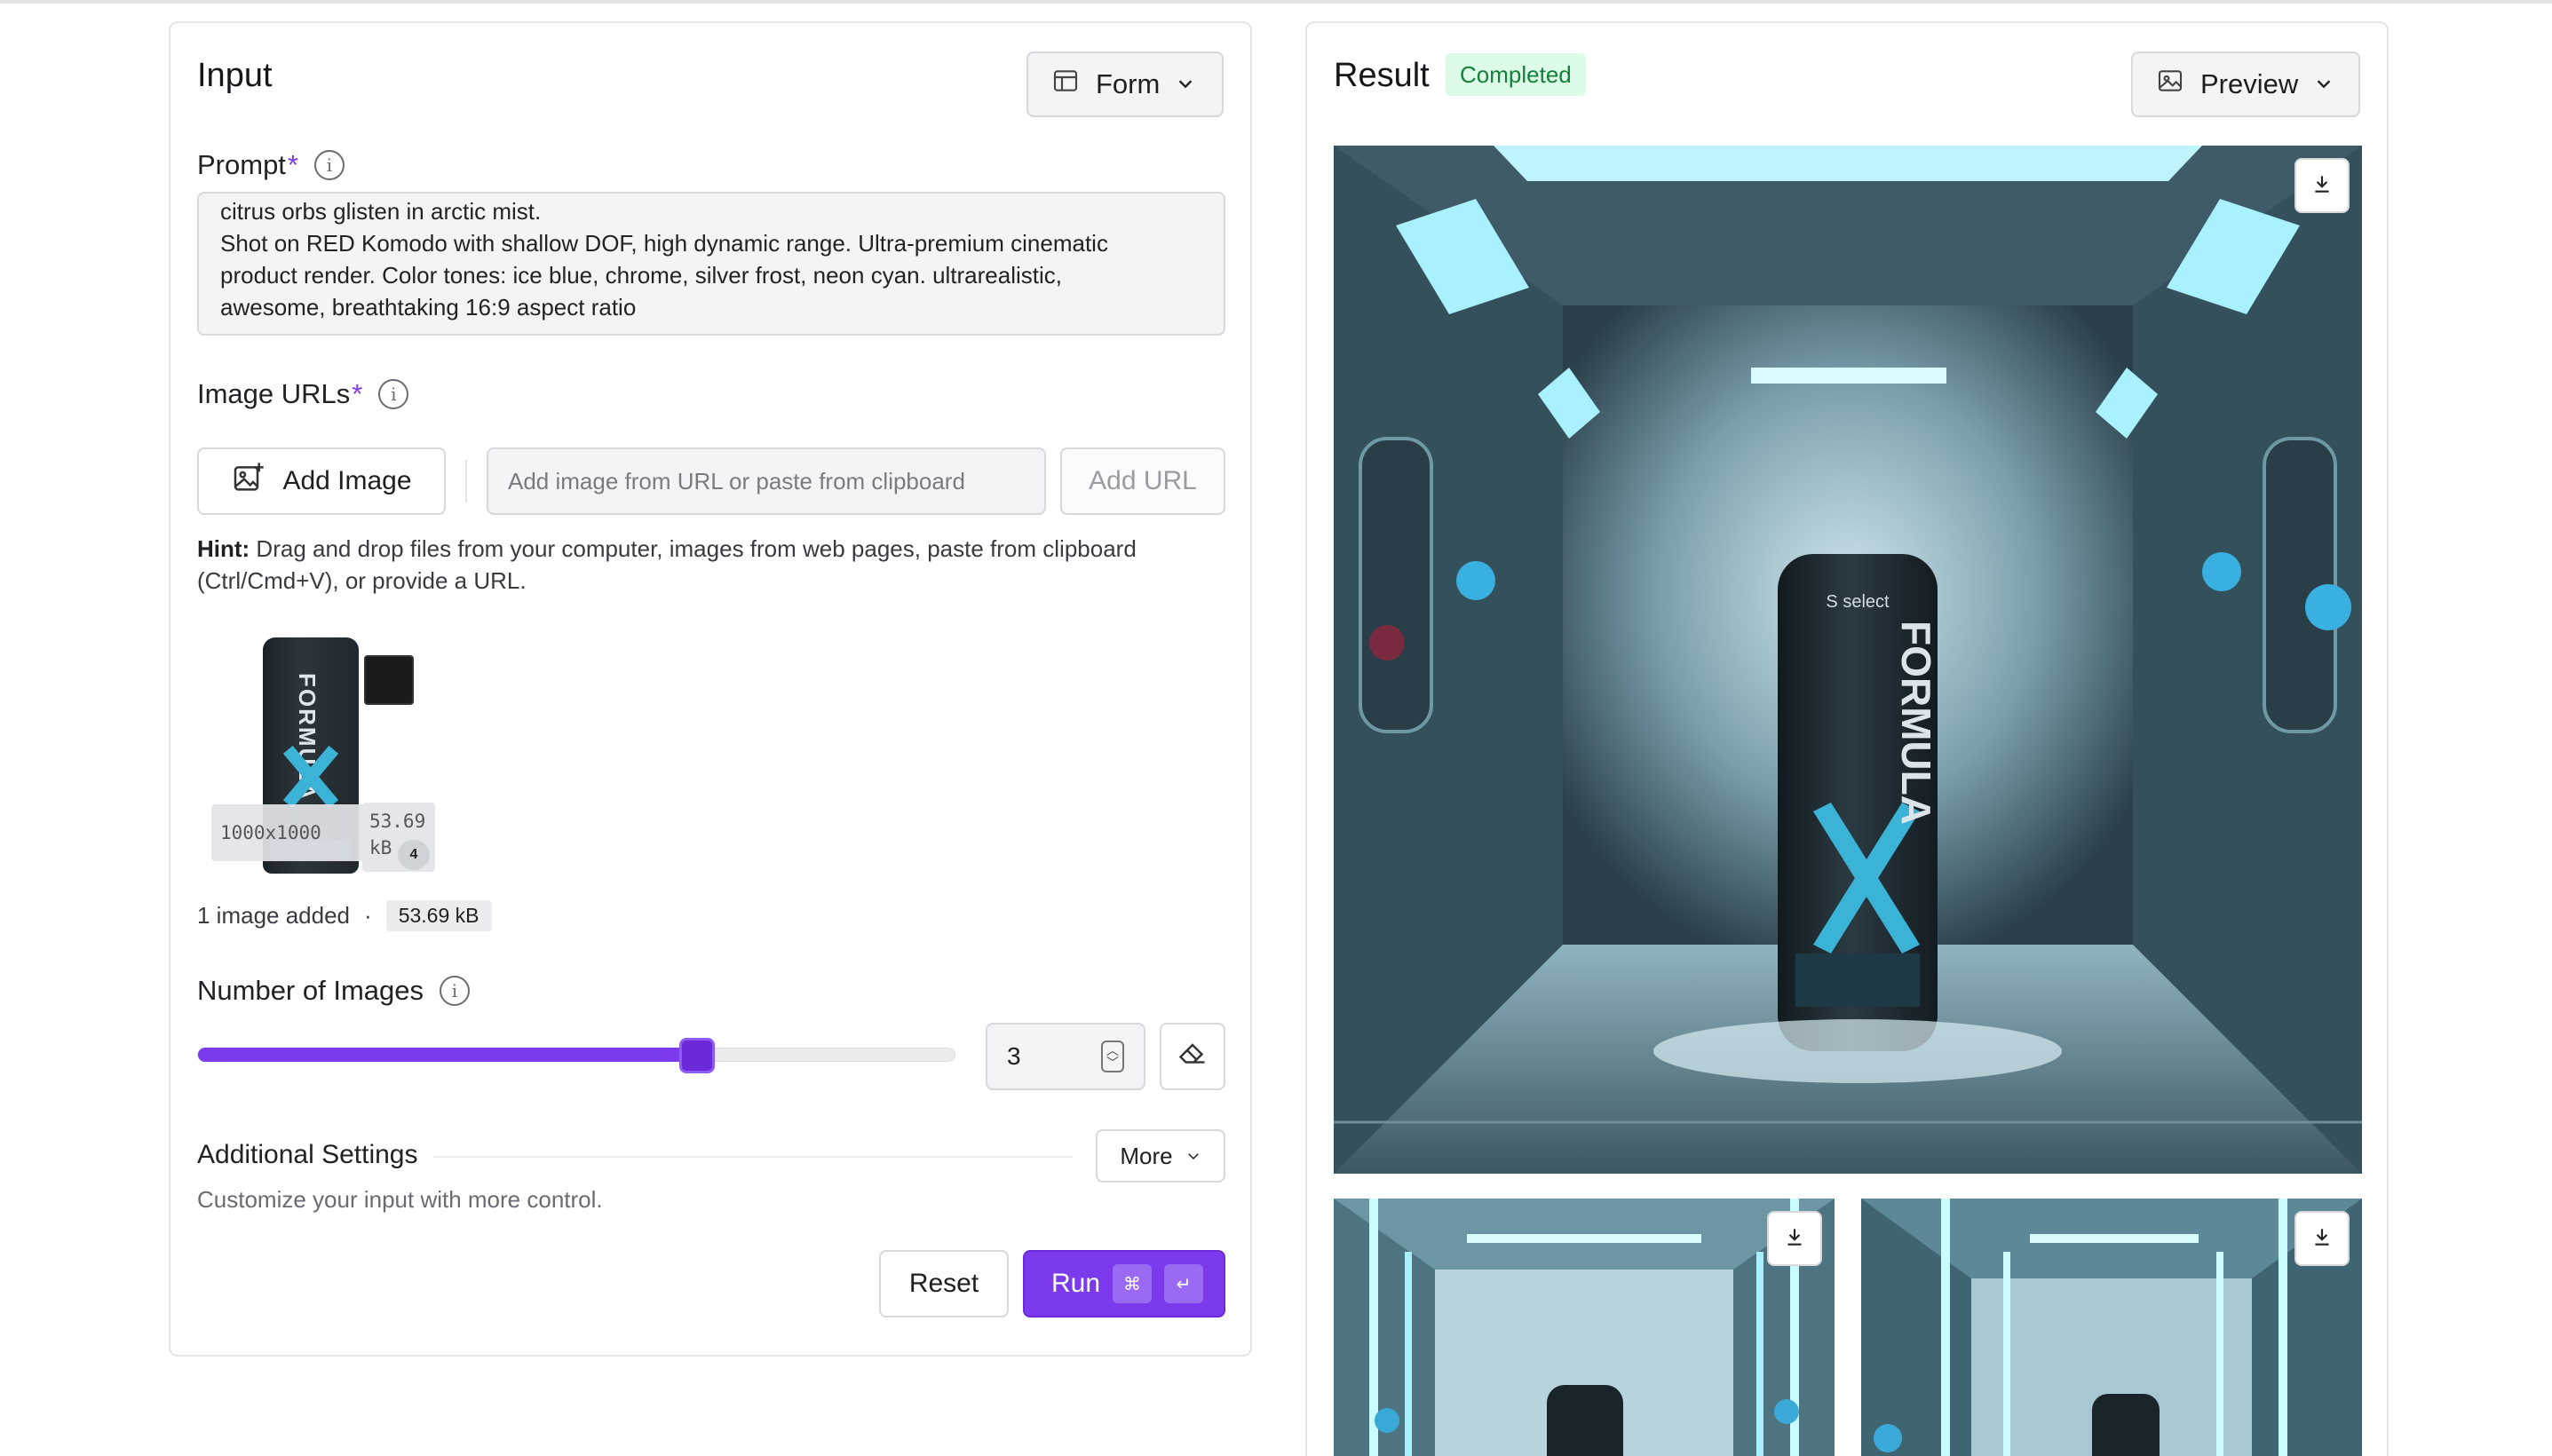  I want to click on images-added-summary: 1 image added · 53.69 kB, so click(344, 915).